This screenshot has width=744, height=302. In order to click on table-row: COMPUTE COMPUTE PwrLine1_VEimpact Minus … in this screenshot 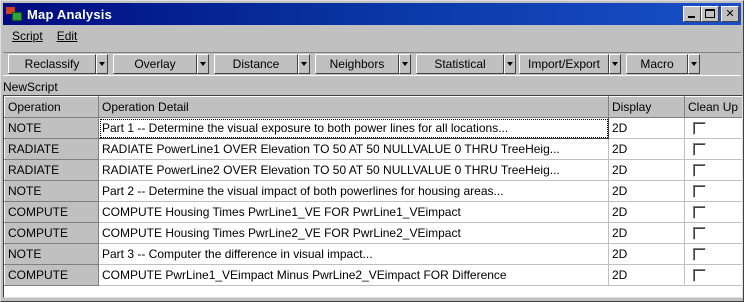, I will do `click(373, 275)`.